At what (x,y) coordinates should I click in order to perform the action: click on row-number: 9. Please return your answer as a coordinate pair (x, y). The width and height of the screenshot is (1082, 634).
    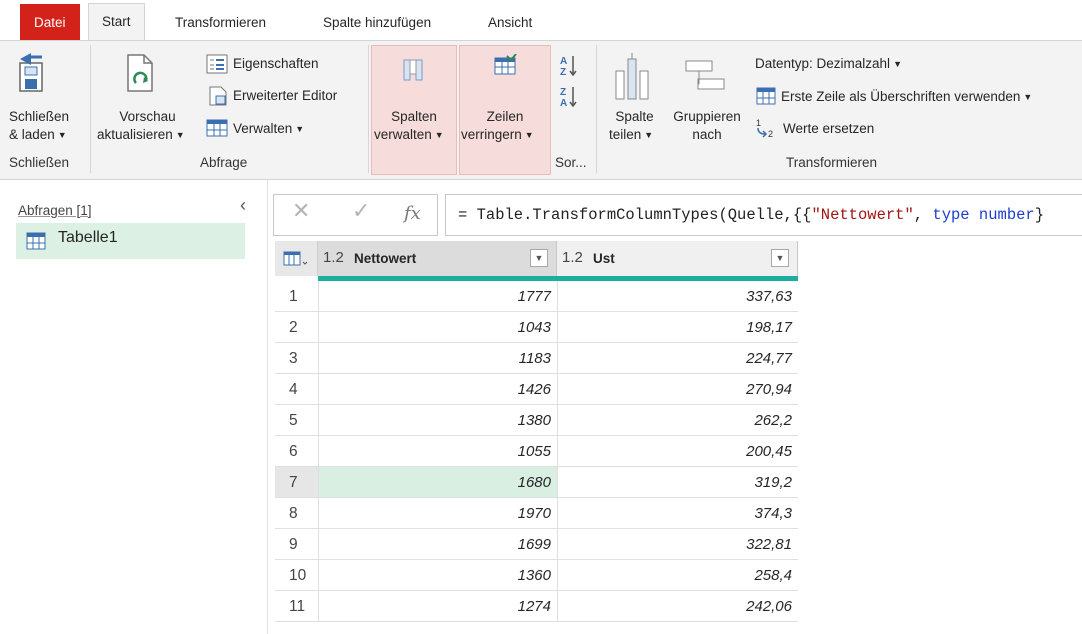
    Looking at the image, I should click on (296, 544).